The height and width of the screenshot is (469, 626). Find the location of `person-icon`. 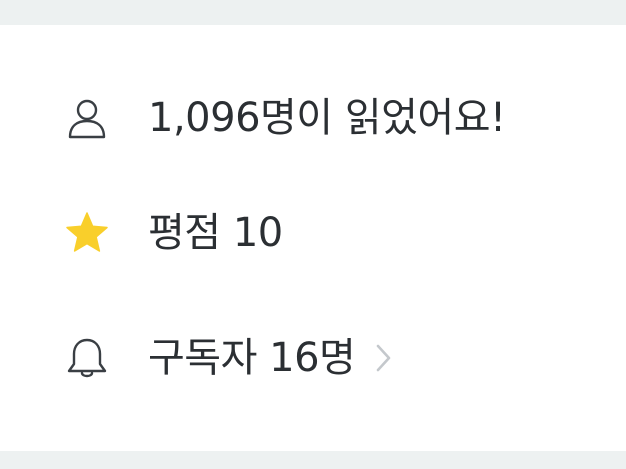

person-icon is located at coordinates (87, 118).